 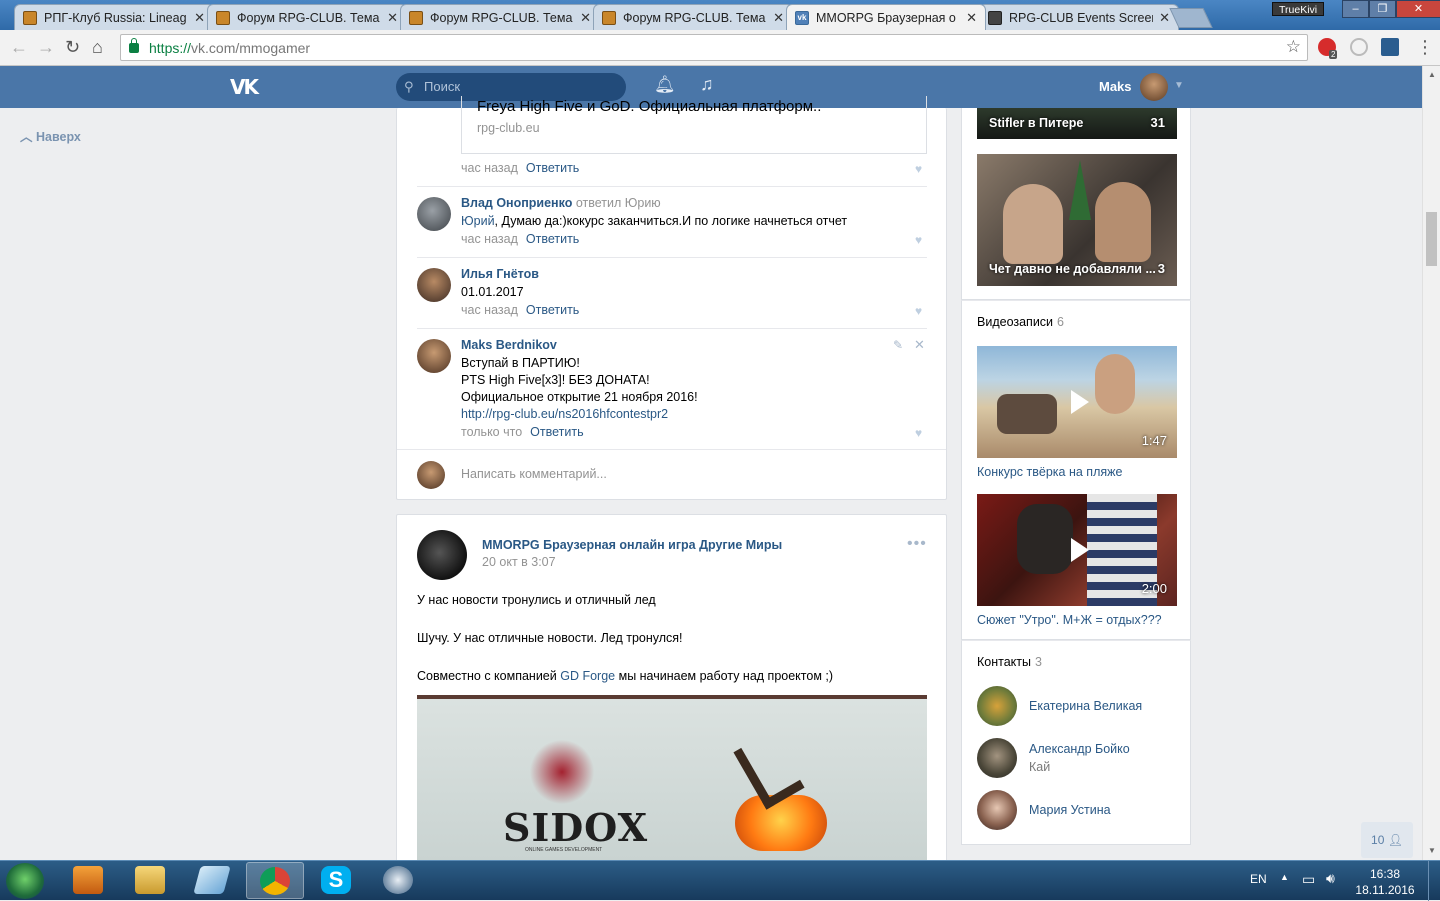 I want to click on taskbar-app, so click(x=213, y=880).